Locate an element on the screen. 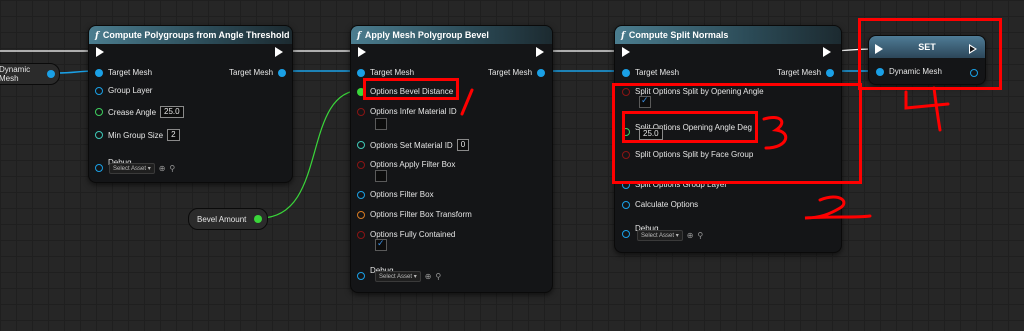 The image size is (1024, 331). min-group-size-label: Min Group Size is located at coordinates (136, 135).